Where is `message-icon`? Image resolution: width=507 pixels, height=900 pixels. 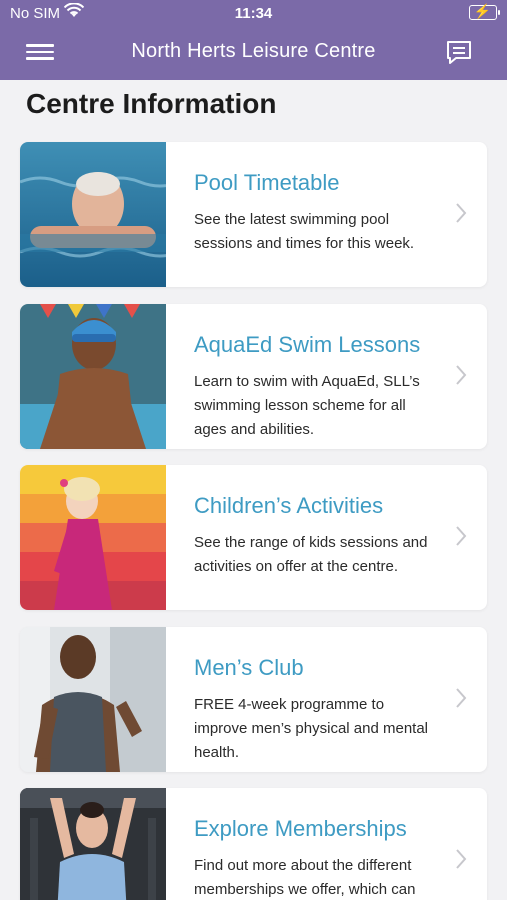
message-icon is located at coordinates (459, 53).